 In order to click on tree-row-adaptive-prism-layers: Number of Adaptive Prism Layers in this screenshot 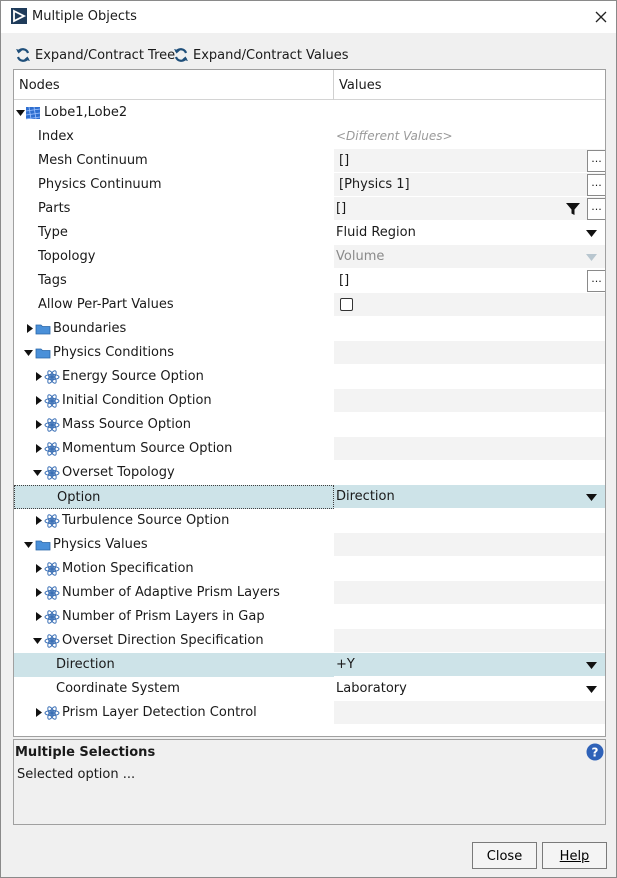, I will do `click(309, 593)`.